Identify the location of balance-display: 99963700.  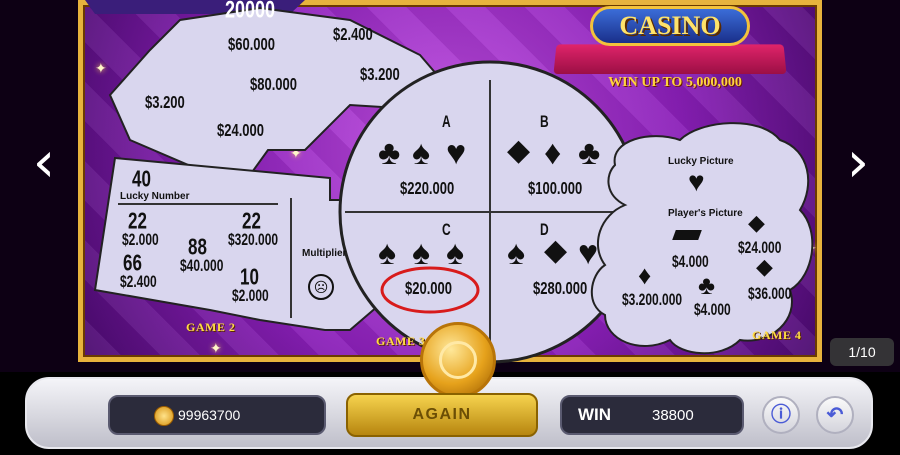
(217, 415).